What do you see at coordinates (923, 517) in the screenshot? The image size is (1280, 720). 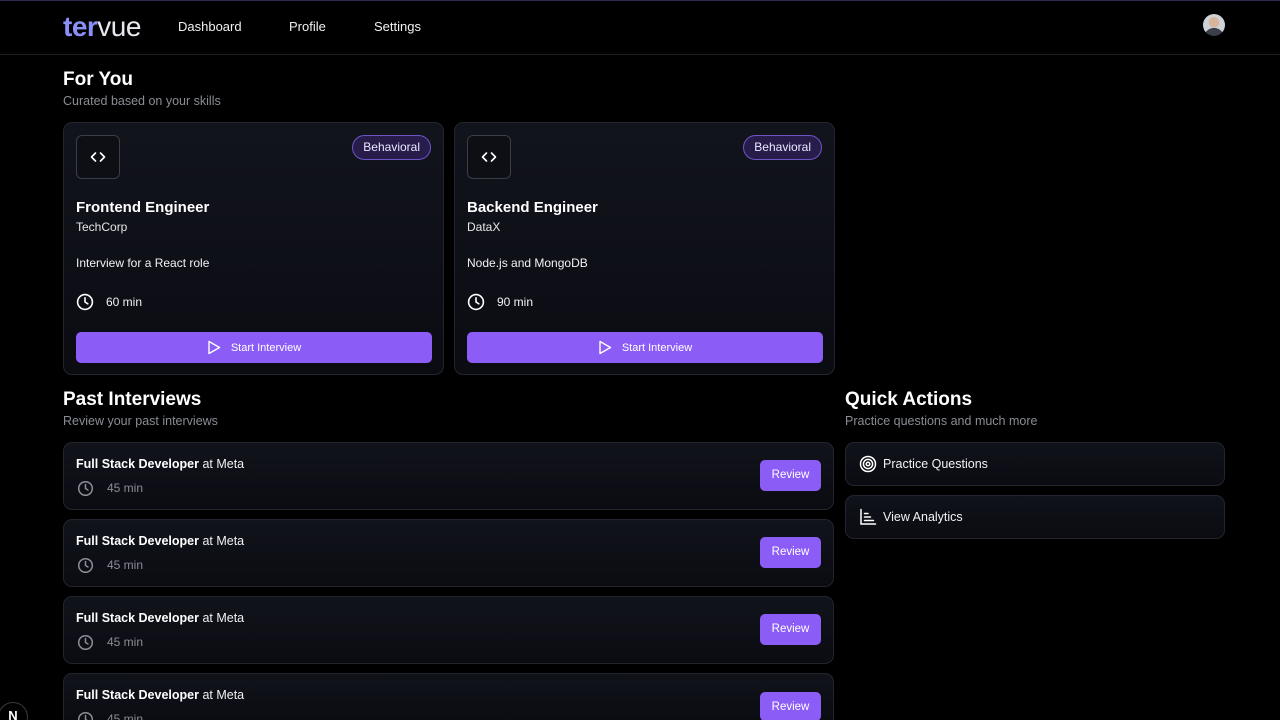 I see `view-analytics-label: View Analytics` at bounding box center [923, 517].